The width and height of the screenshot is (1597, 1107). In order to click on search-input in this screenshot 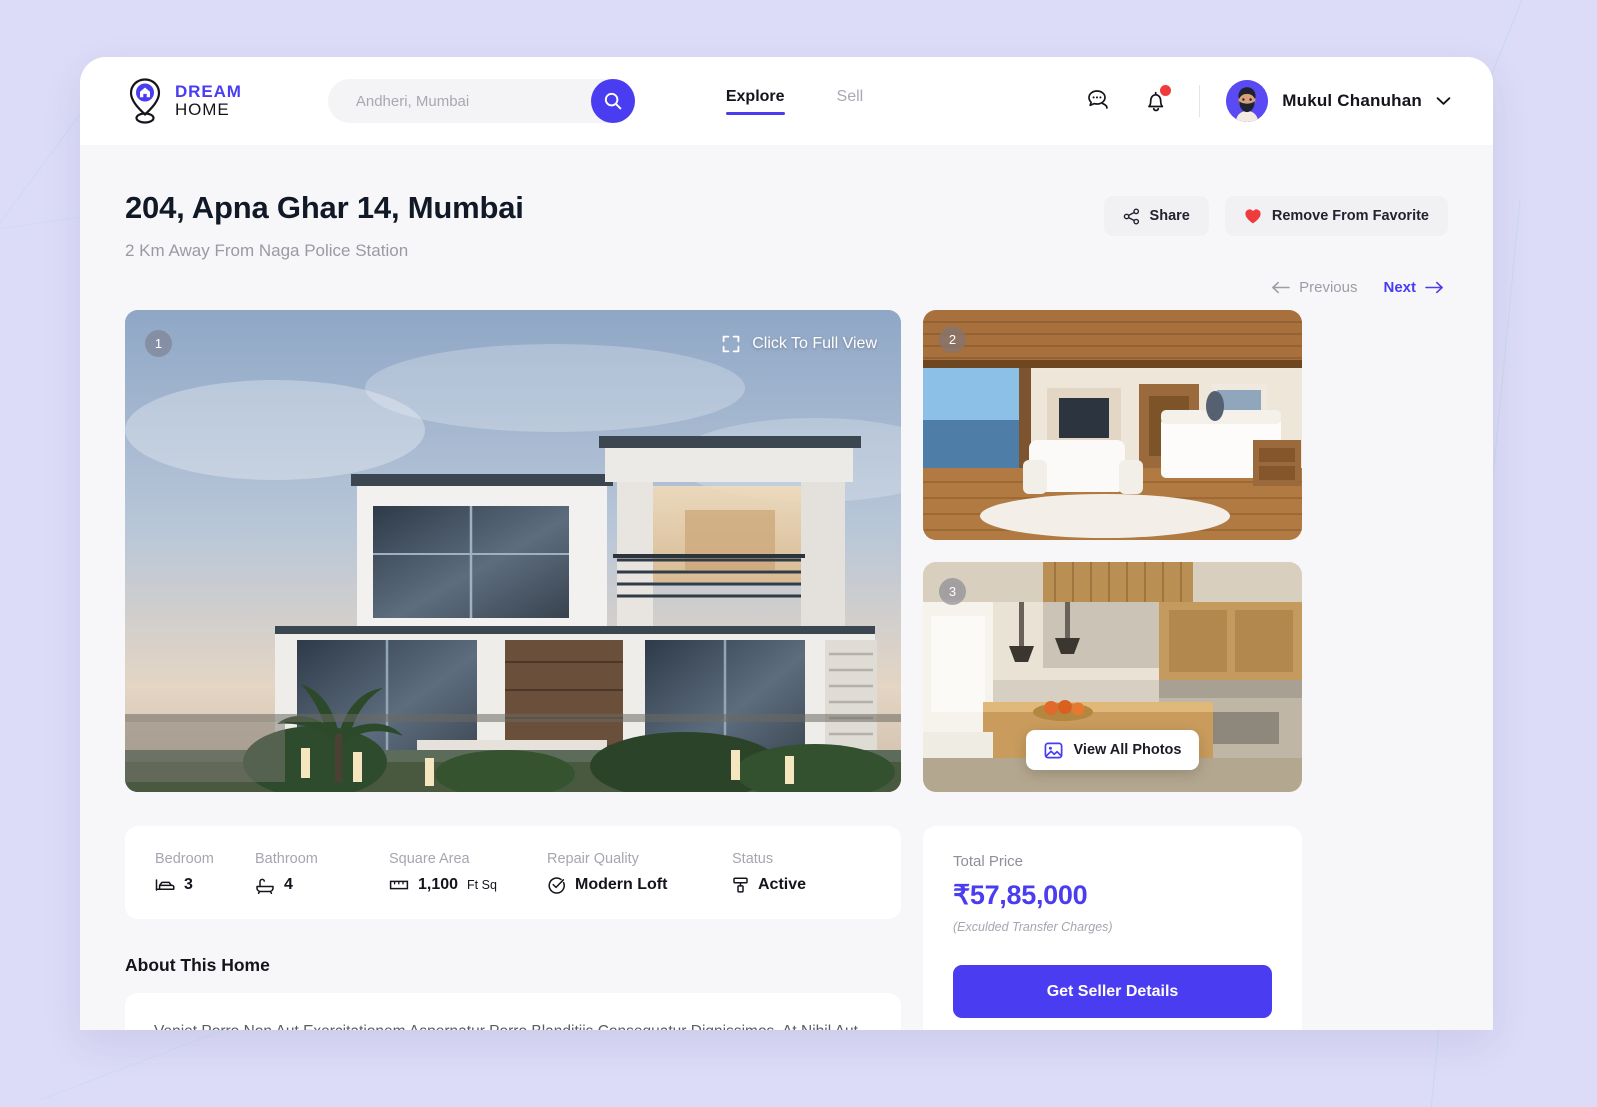, I will do `click(481, 101)`.